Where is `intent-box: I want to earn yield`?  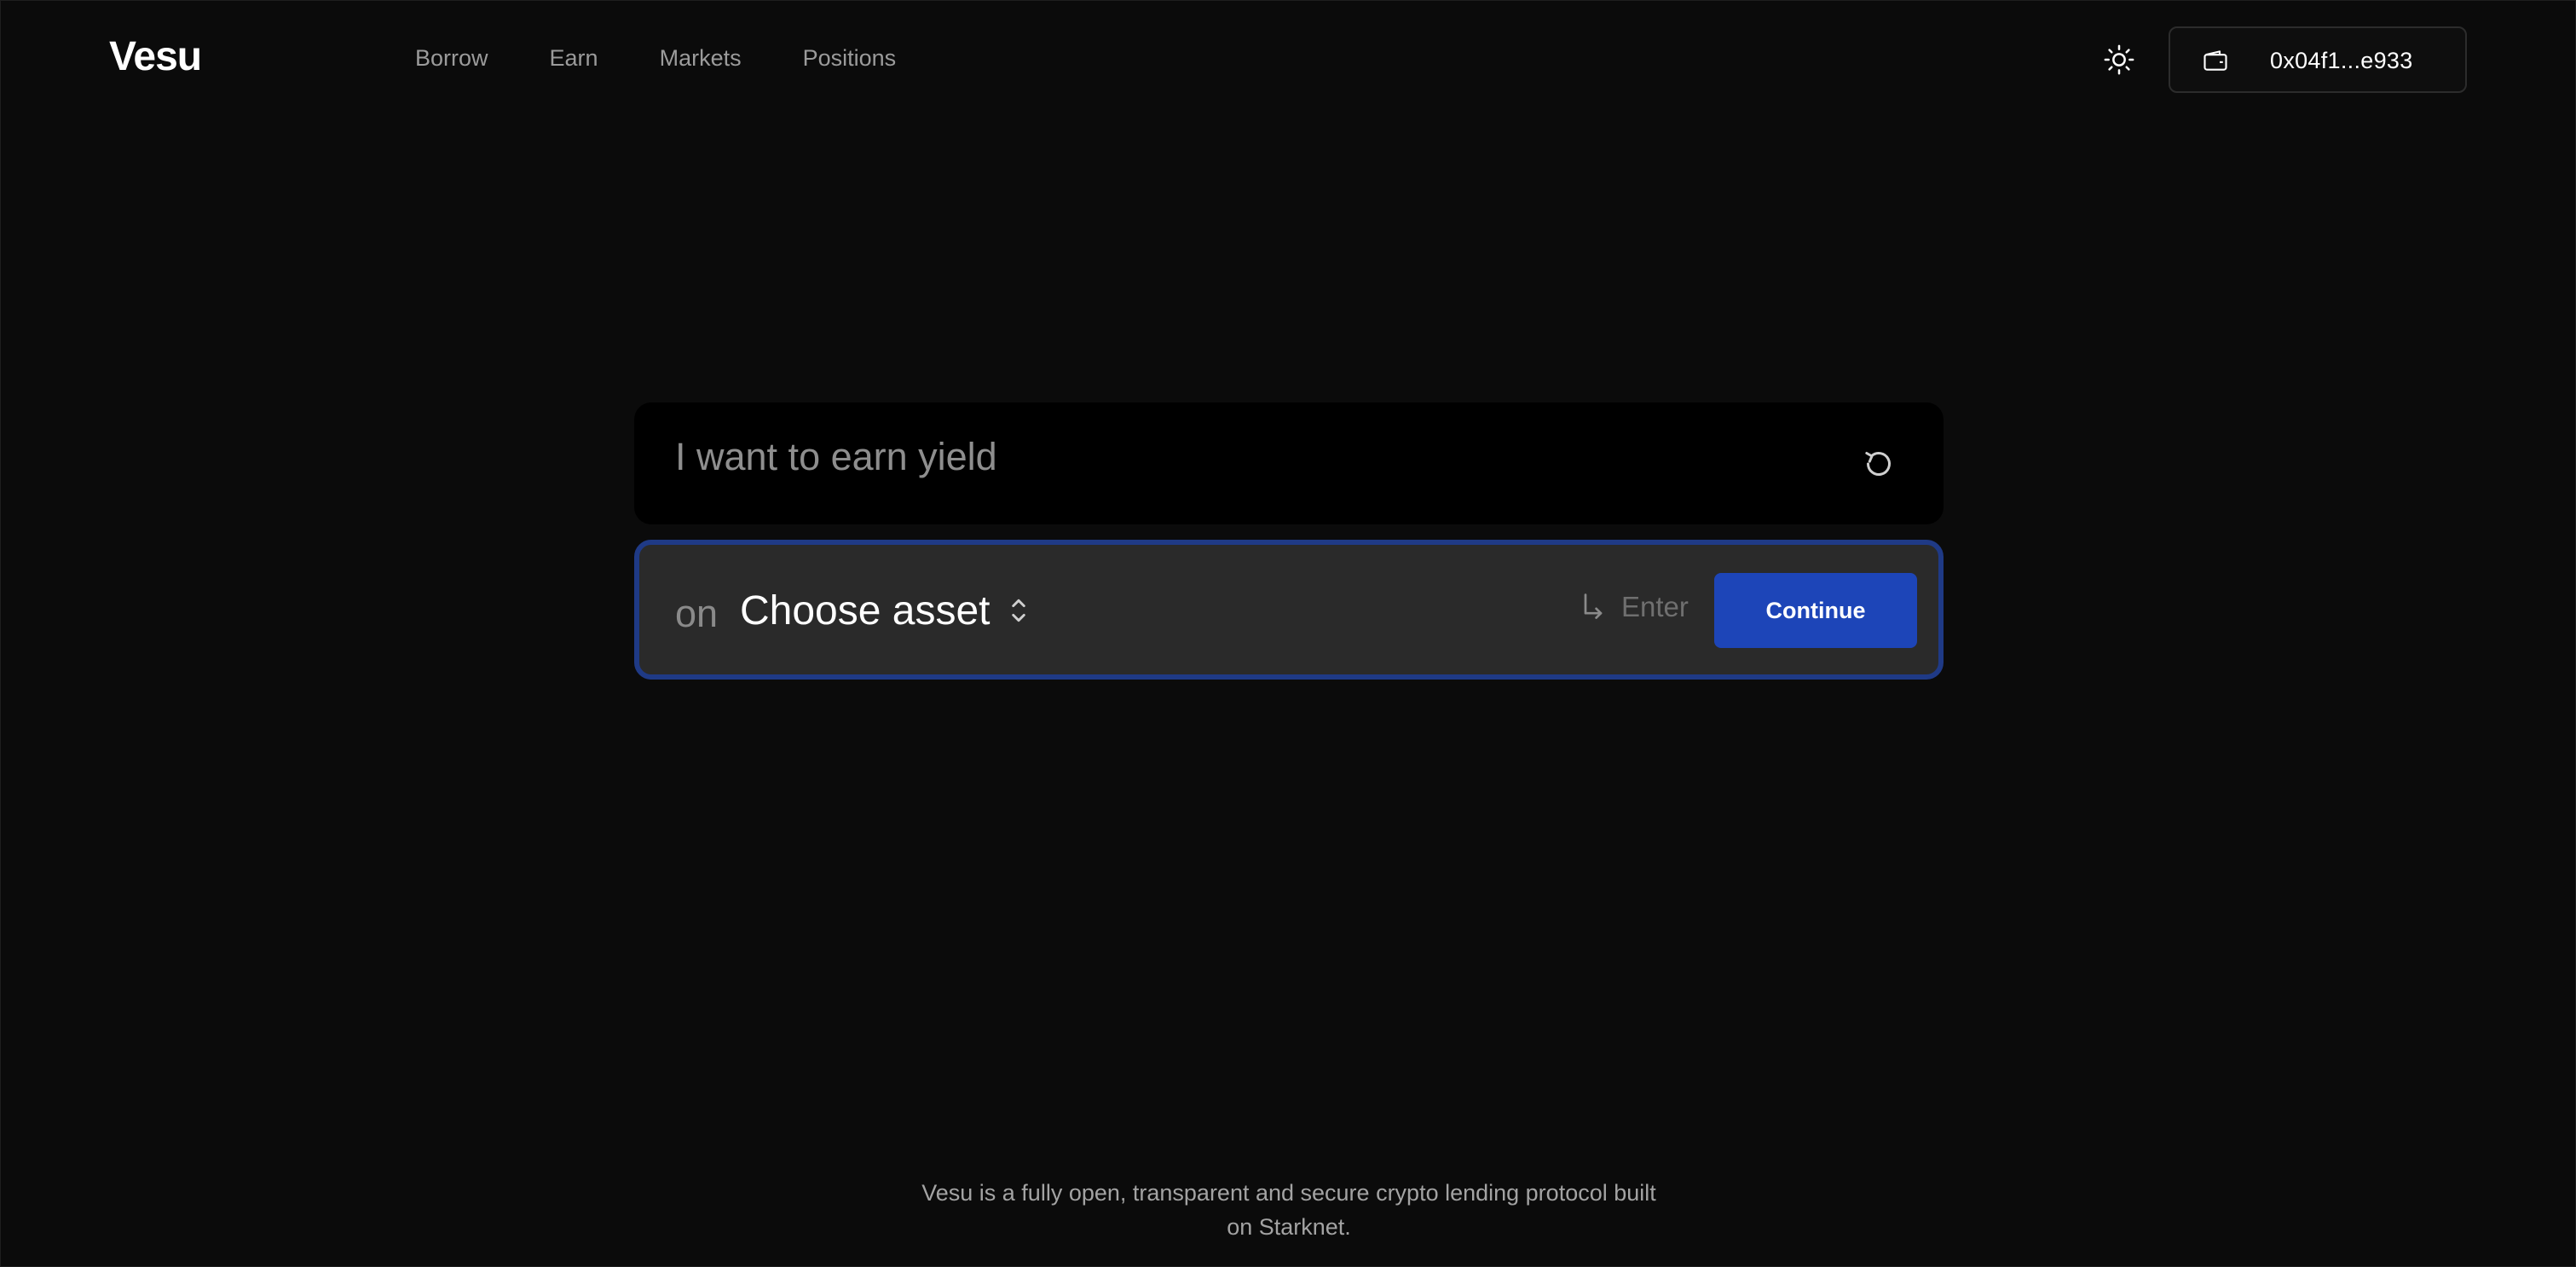 intent-box: I want to earn yield is located at coordinates (1289, 463).